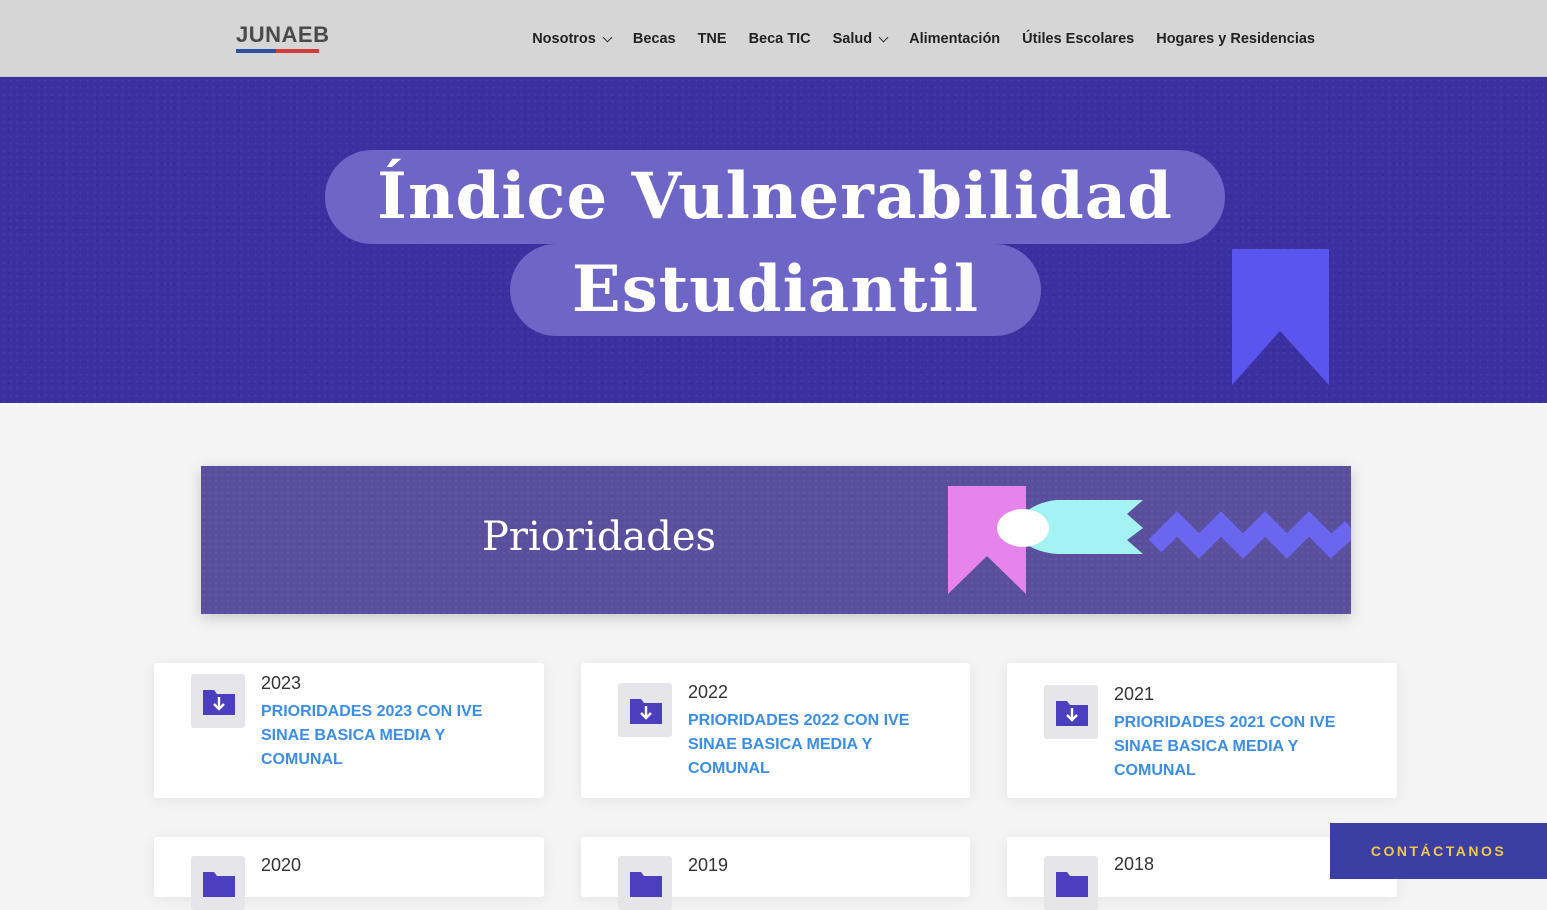  What do you see at coordinates (1149, 540) in the screenshot?
I see `banner-decoration` at bounding box center [1149, 540].